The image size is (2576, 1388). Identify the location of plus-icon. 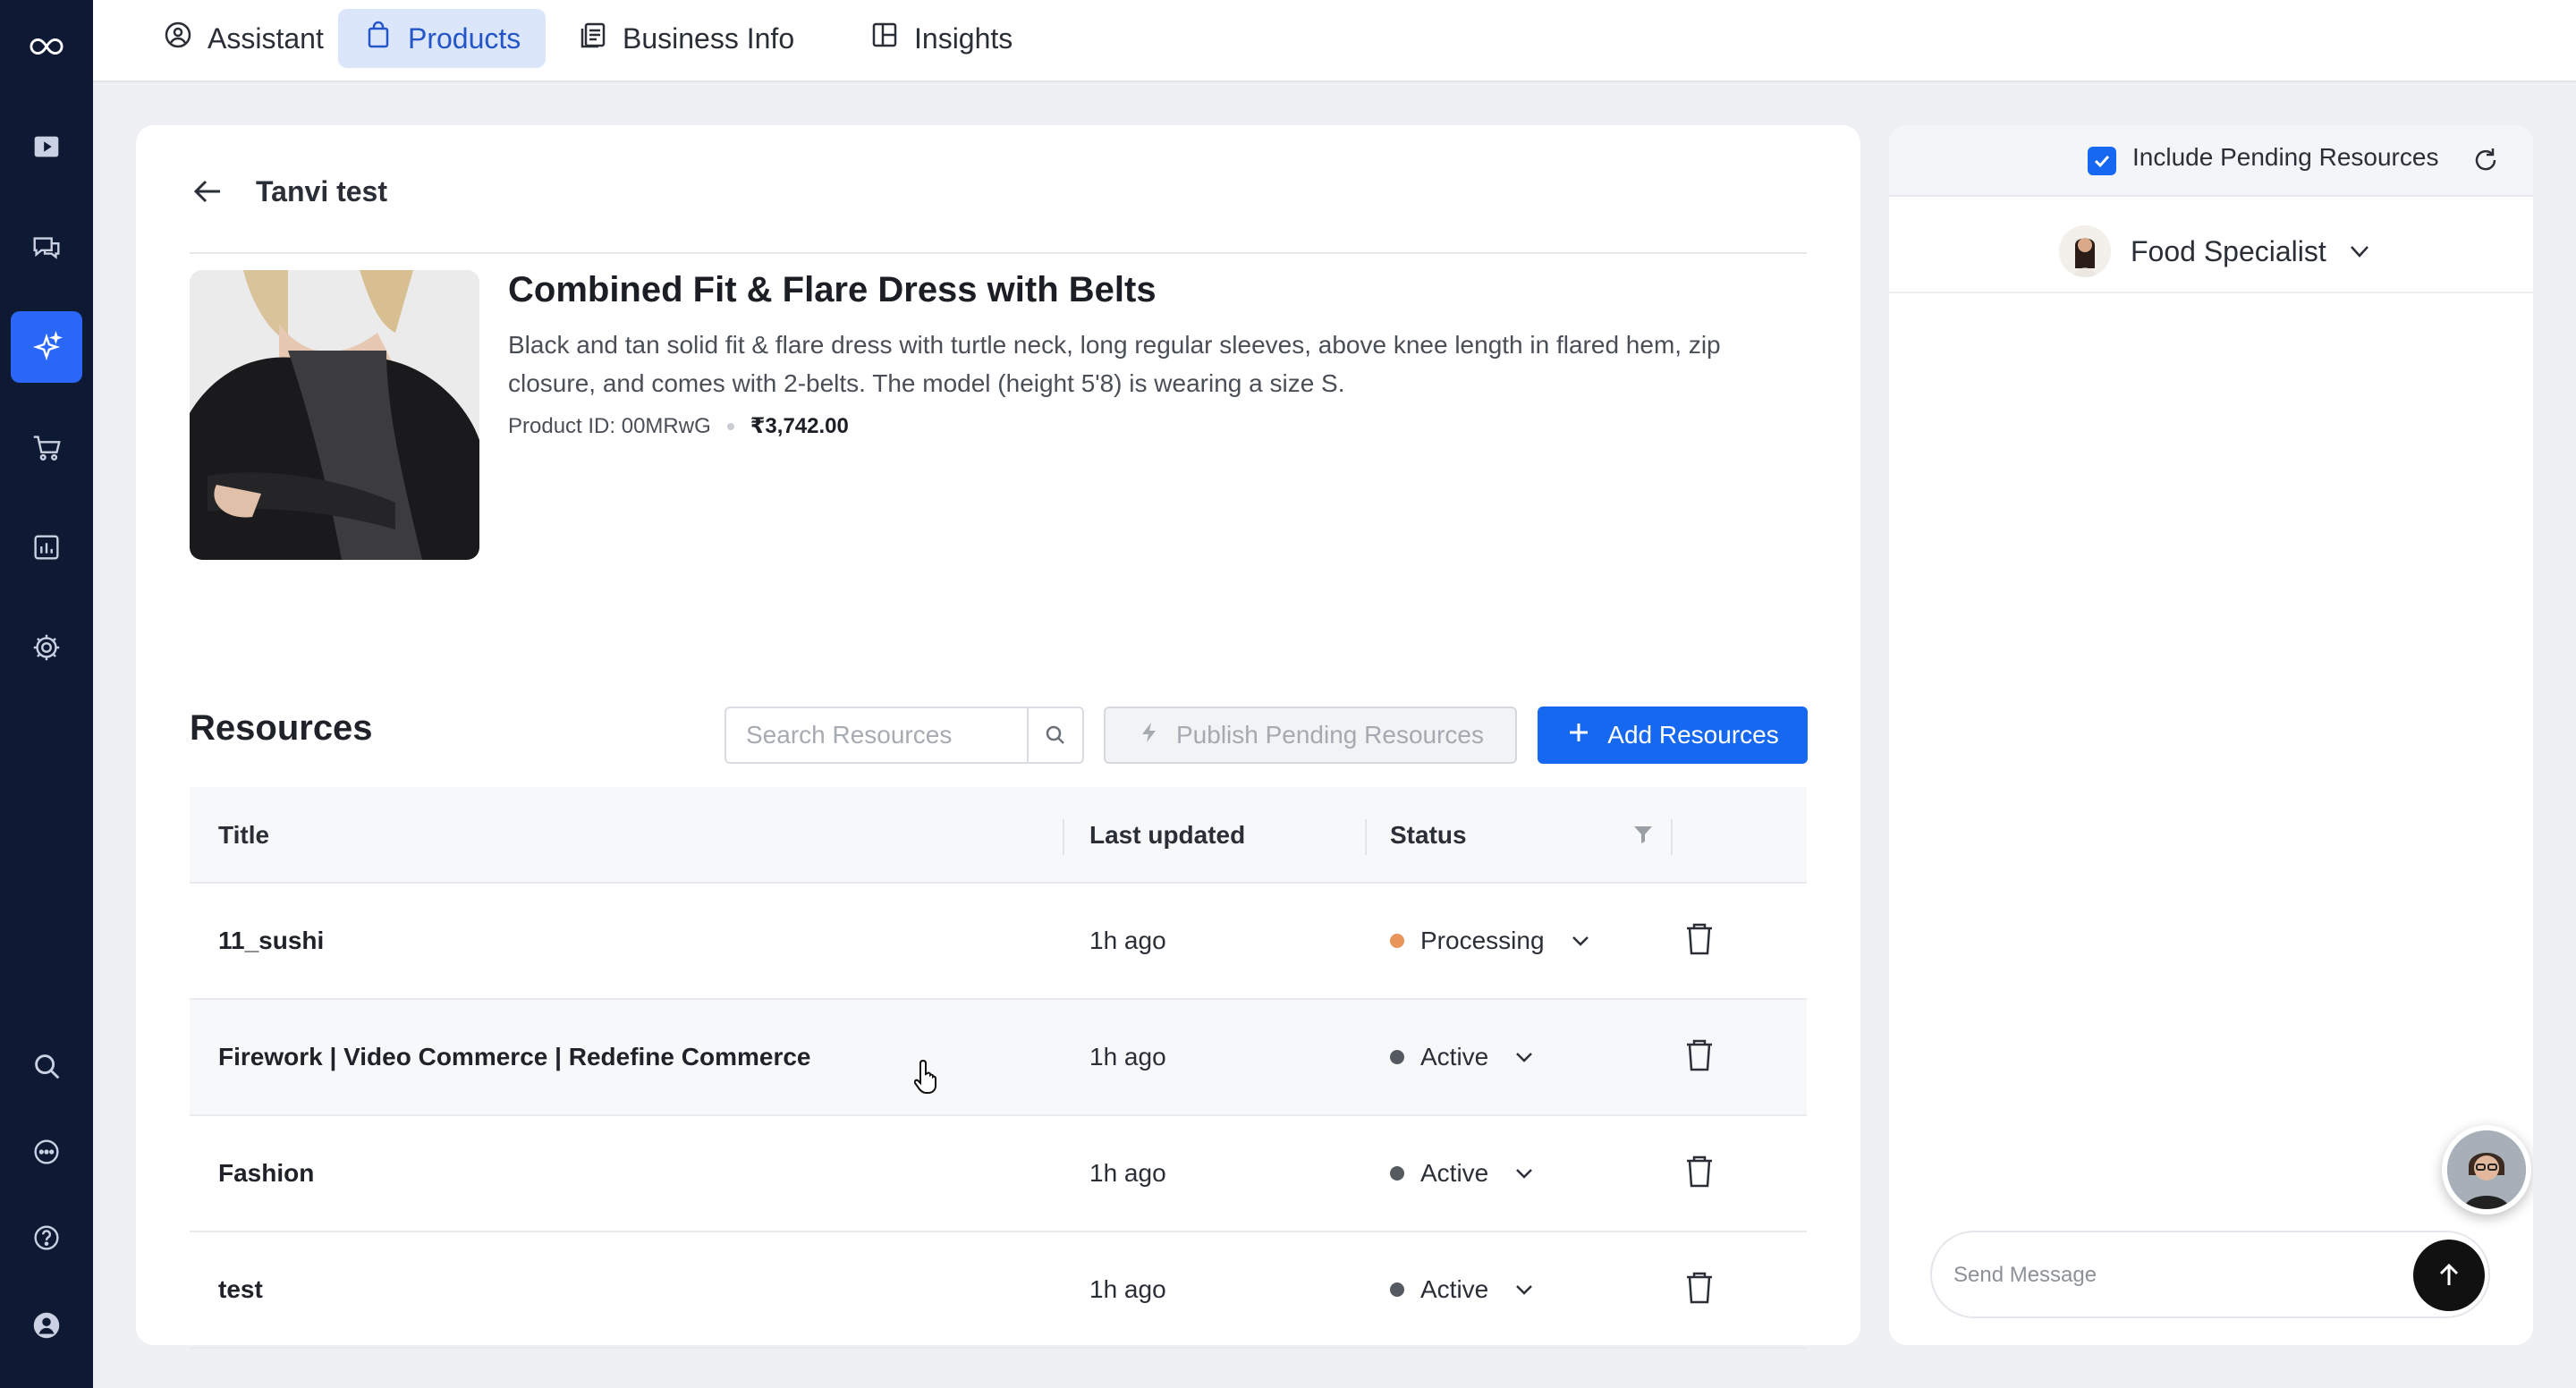
(1578, 735).